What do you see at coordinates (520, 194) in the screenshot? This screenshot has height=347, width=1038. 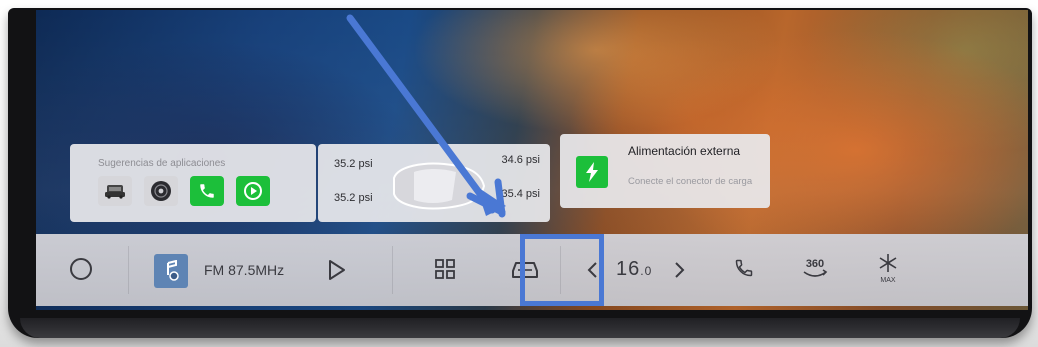 I see `tire-rear-right: 35.4 psi` at bounding box center [520, 194].